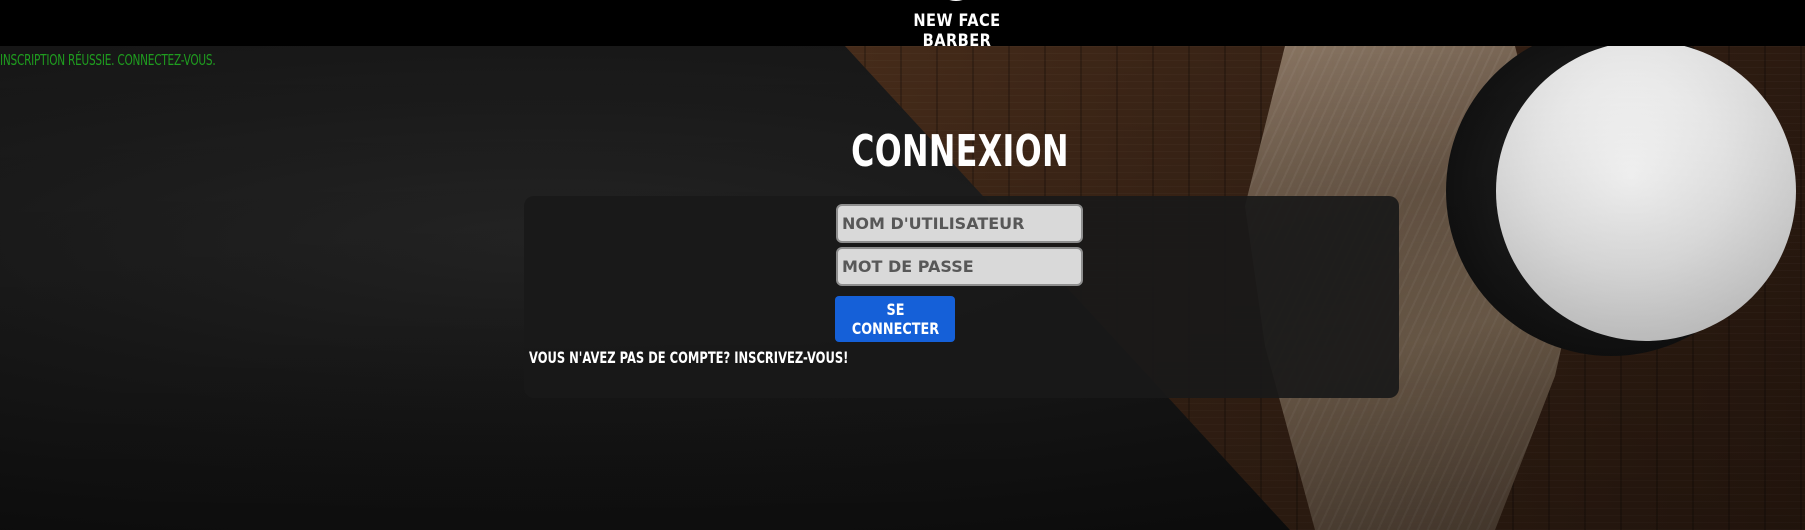 The height and width of the screenshot is (530, 1805). What do you see at coordinates (959, 266) in the screenshot?
I see `password-input` at bounding box center [959, 266].